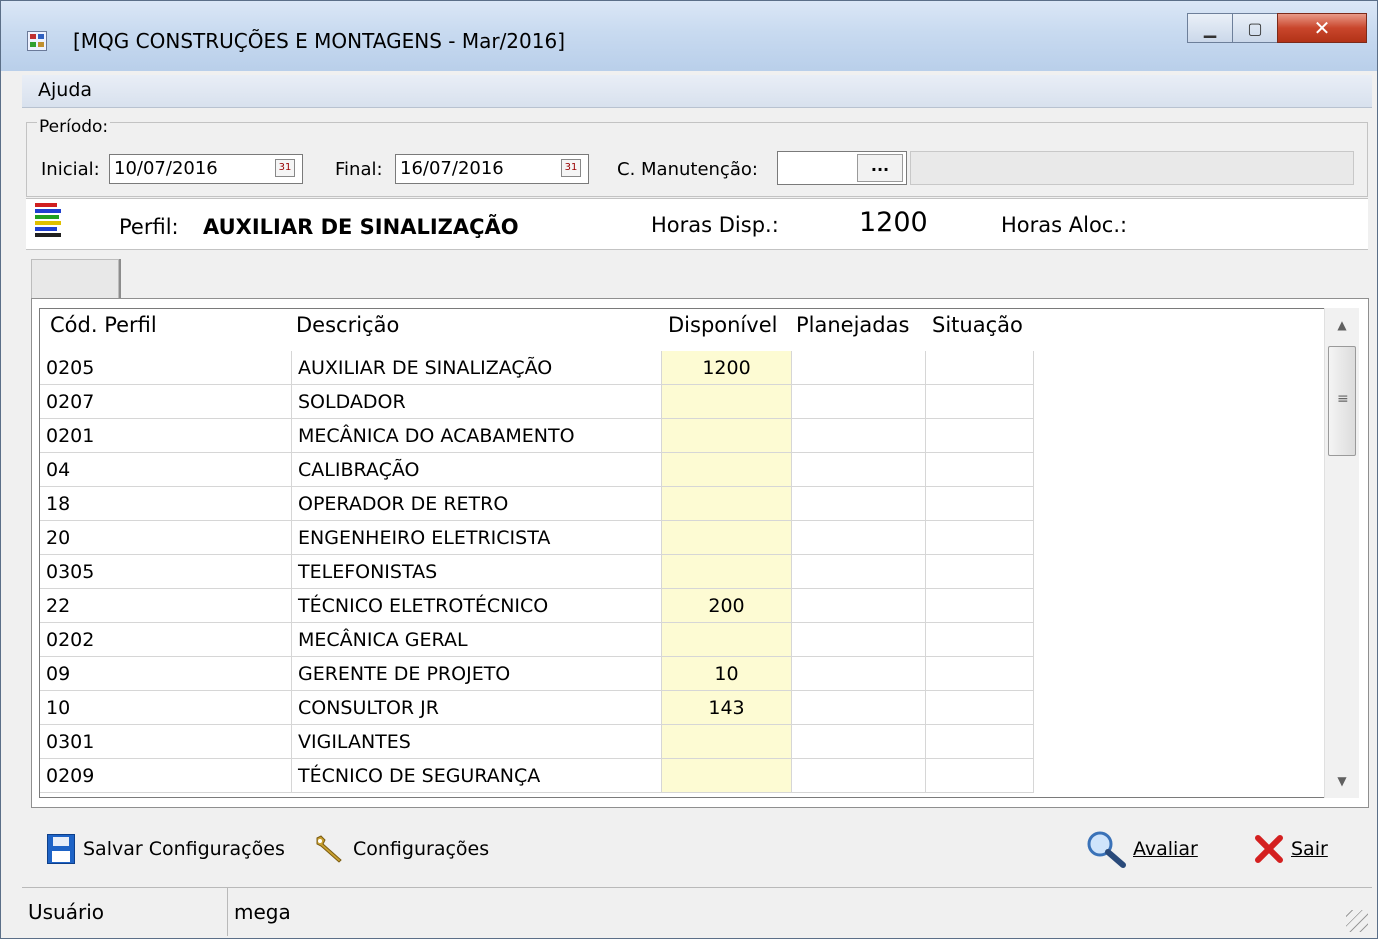 This screenshot has width=1378, height=939. I want to click on cell-description: MECÂNICA GERAL, so click(477, 640).